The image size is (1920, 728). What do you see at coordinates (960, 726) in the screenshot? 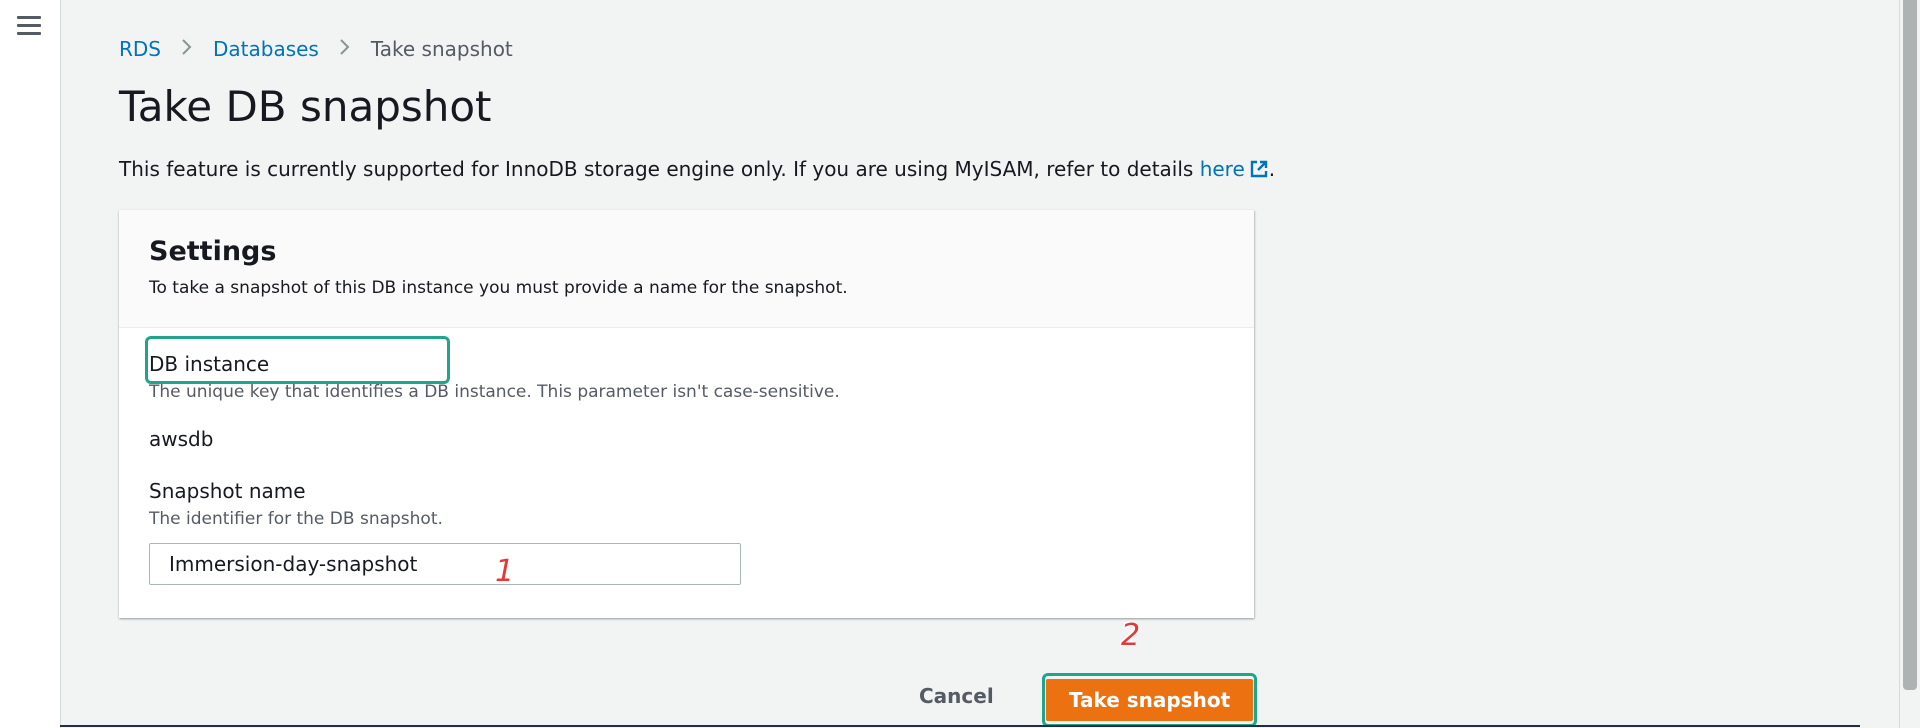
I see `footer-divider` at bounding box center [960, 726].